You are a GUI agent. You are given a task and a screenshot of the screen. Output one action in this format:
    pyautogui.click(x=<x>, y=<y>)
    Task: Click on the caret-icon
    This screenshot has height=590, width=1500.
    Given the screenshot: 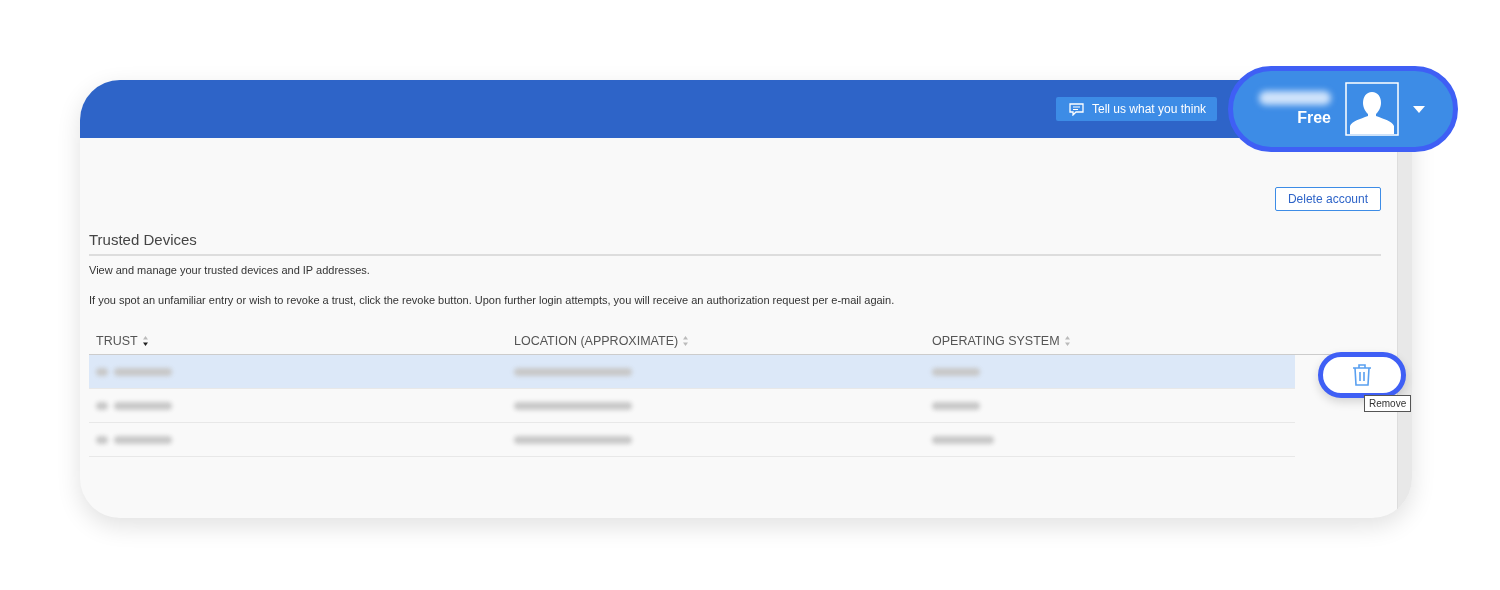 What is the action you would take?
    pyautogui.click(x=1419, y=109)
    